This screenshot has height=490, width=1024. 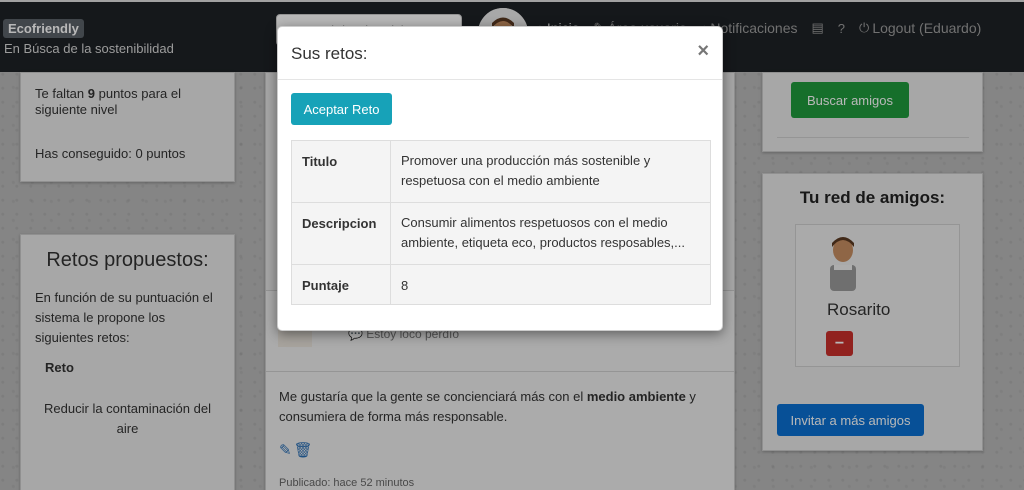 I want to click on row-label: Descripcion, so click(x=341, y=233).